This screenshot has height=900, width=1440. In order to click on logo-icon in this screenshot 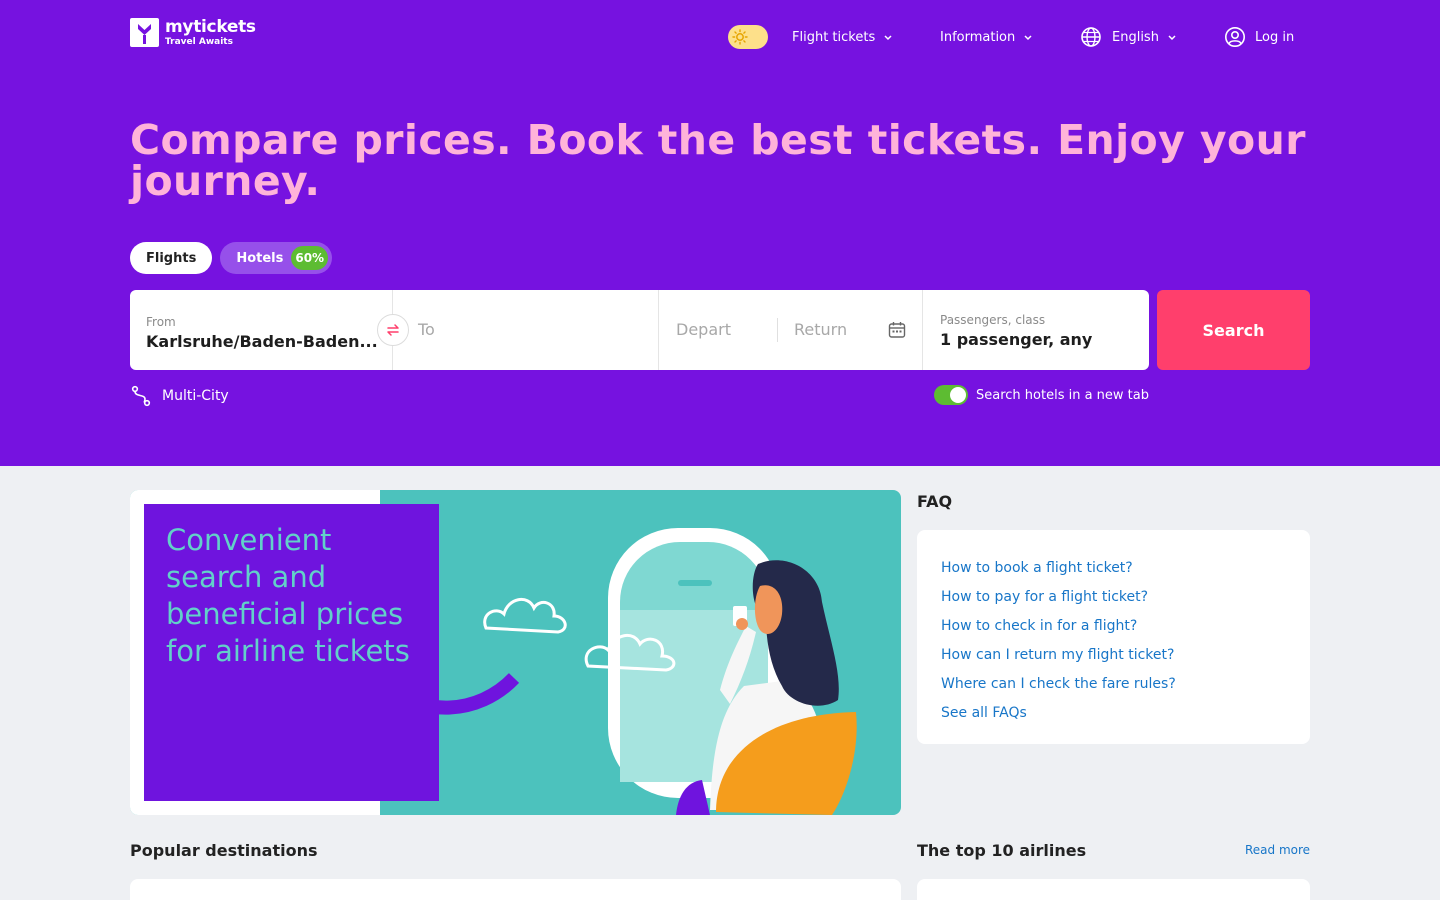, I will do `click(144, 32)`.